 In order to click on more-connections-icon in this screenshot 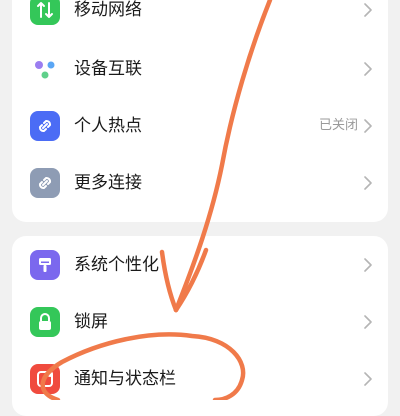, I will do `click(45, 183)`.